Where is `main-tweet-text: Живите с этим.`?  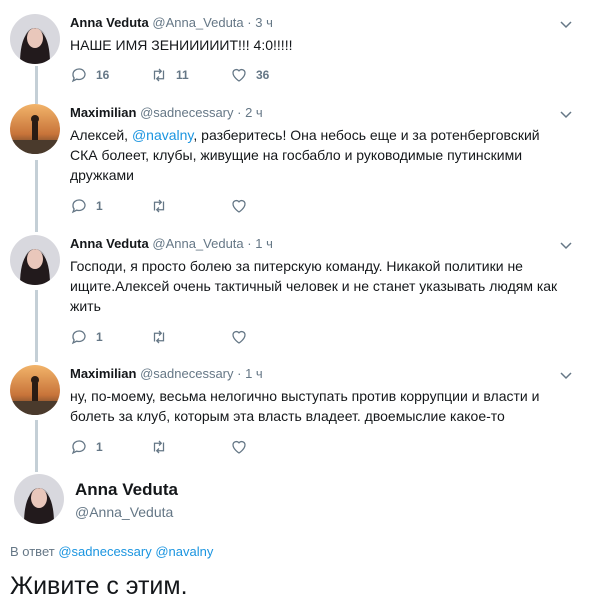
main-tweet-text: Живите с этим. is located at coordinates (99, 586).